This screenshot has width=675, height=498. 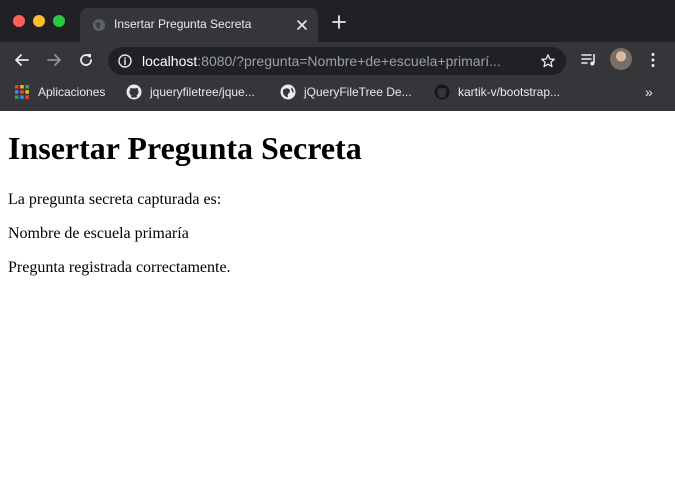 I want to click on tab-strip: Insertar Pregunta Secreta, so click(x=337, y=21).